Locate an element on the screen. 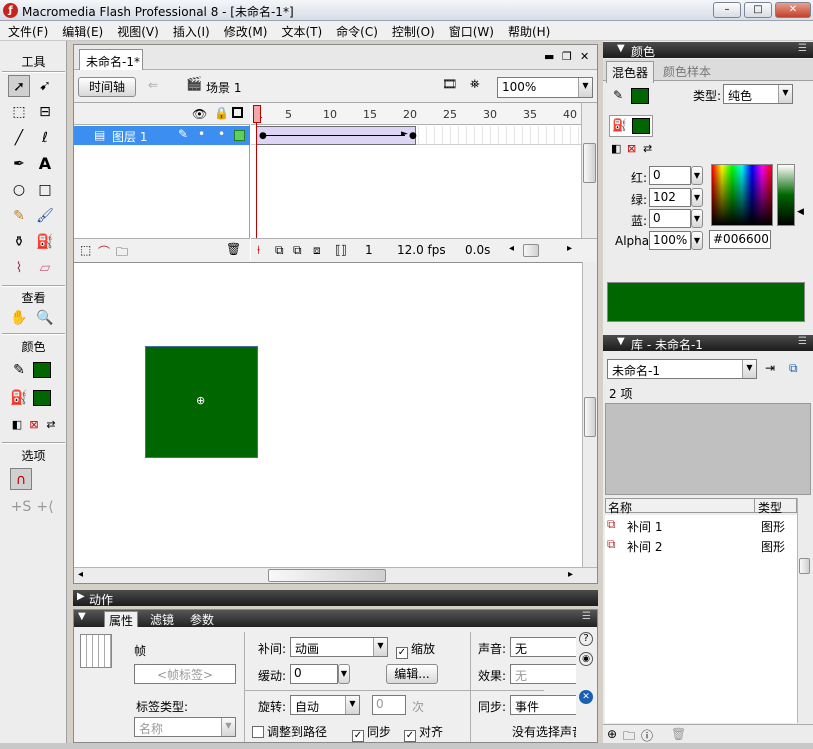 Image resolution: width=813 pixels, height=749 pixels. tab-color-swatches: 颜色样本 is located at coordinates (687, 71).